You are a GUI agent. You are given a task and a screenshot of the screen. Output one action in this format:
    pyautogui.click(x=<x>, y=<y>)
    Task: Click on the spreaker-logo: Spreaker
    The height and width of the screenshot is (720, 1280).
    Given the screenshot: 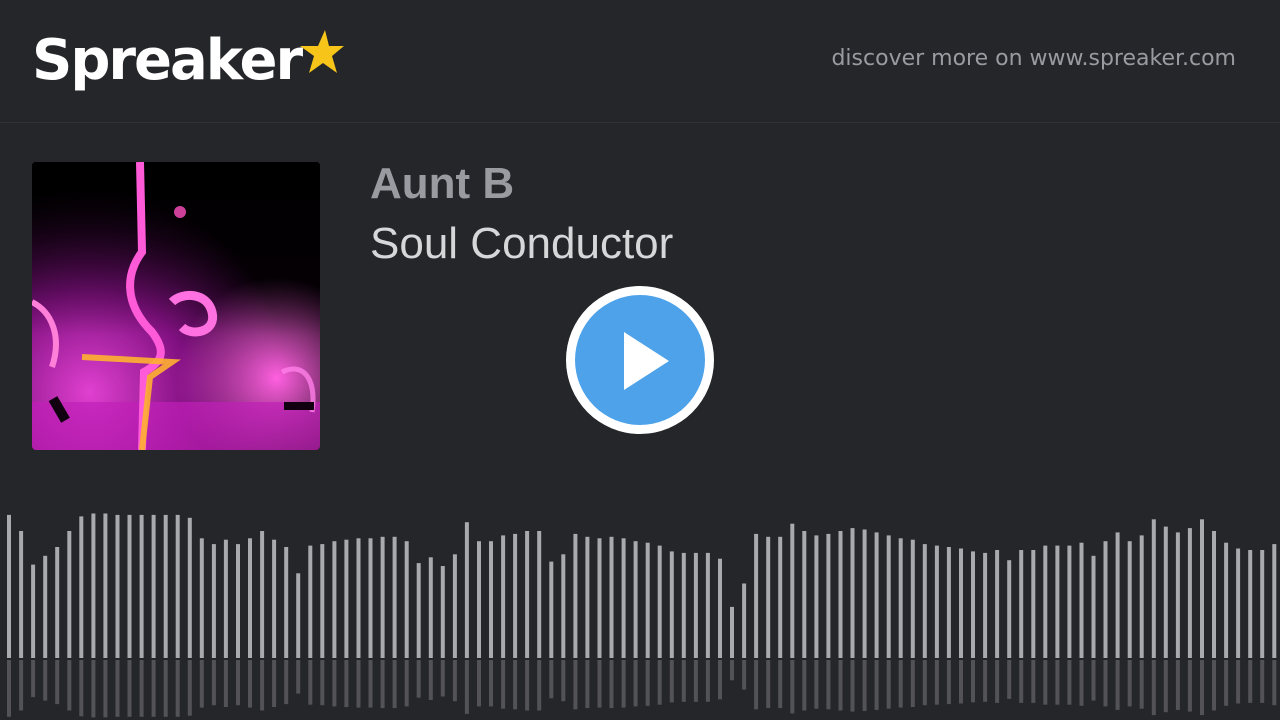 What is the action you would take?
    pyautogui.click(x=188, y=61)
    